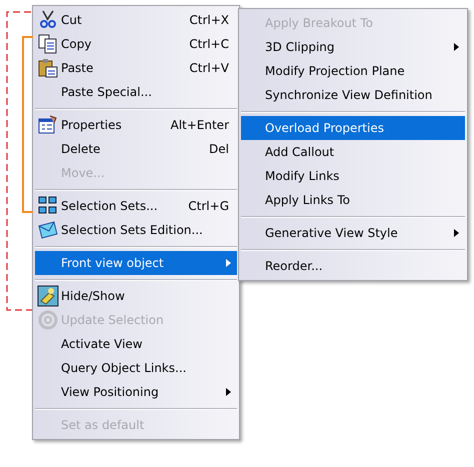  What do you see at coordinates (353, 47) in the screenshot?
I see `menu-item: 3D Clipping` at bounding box center [353, 47].